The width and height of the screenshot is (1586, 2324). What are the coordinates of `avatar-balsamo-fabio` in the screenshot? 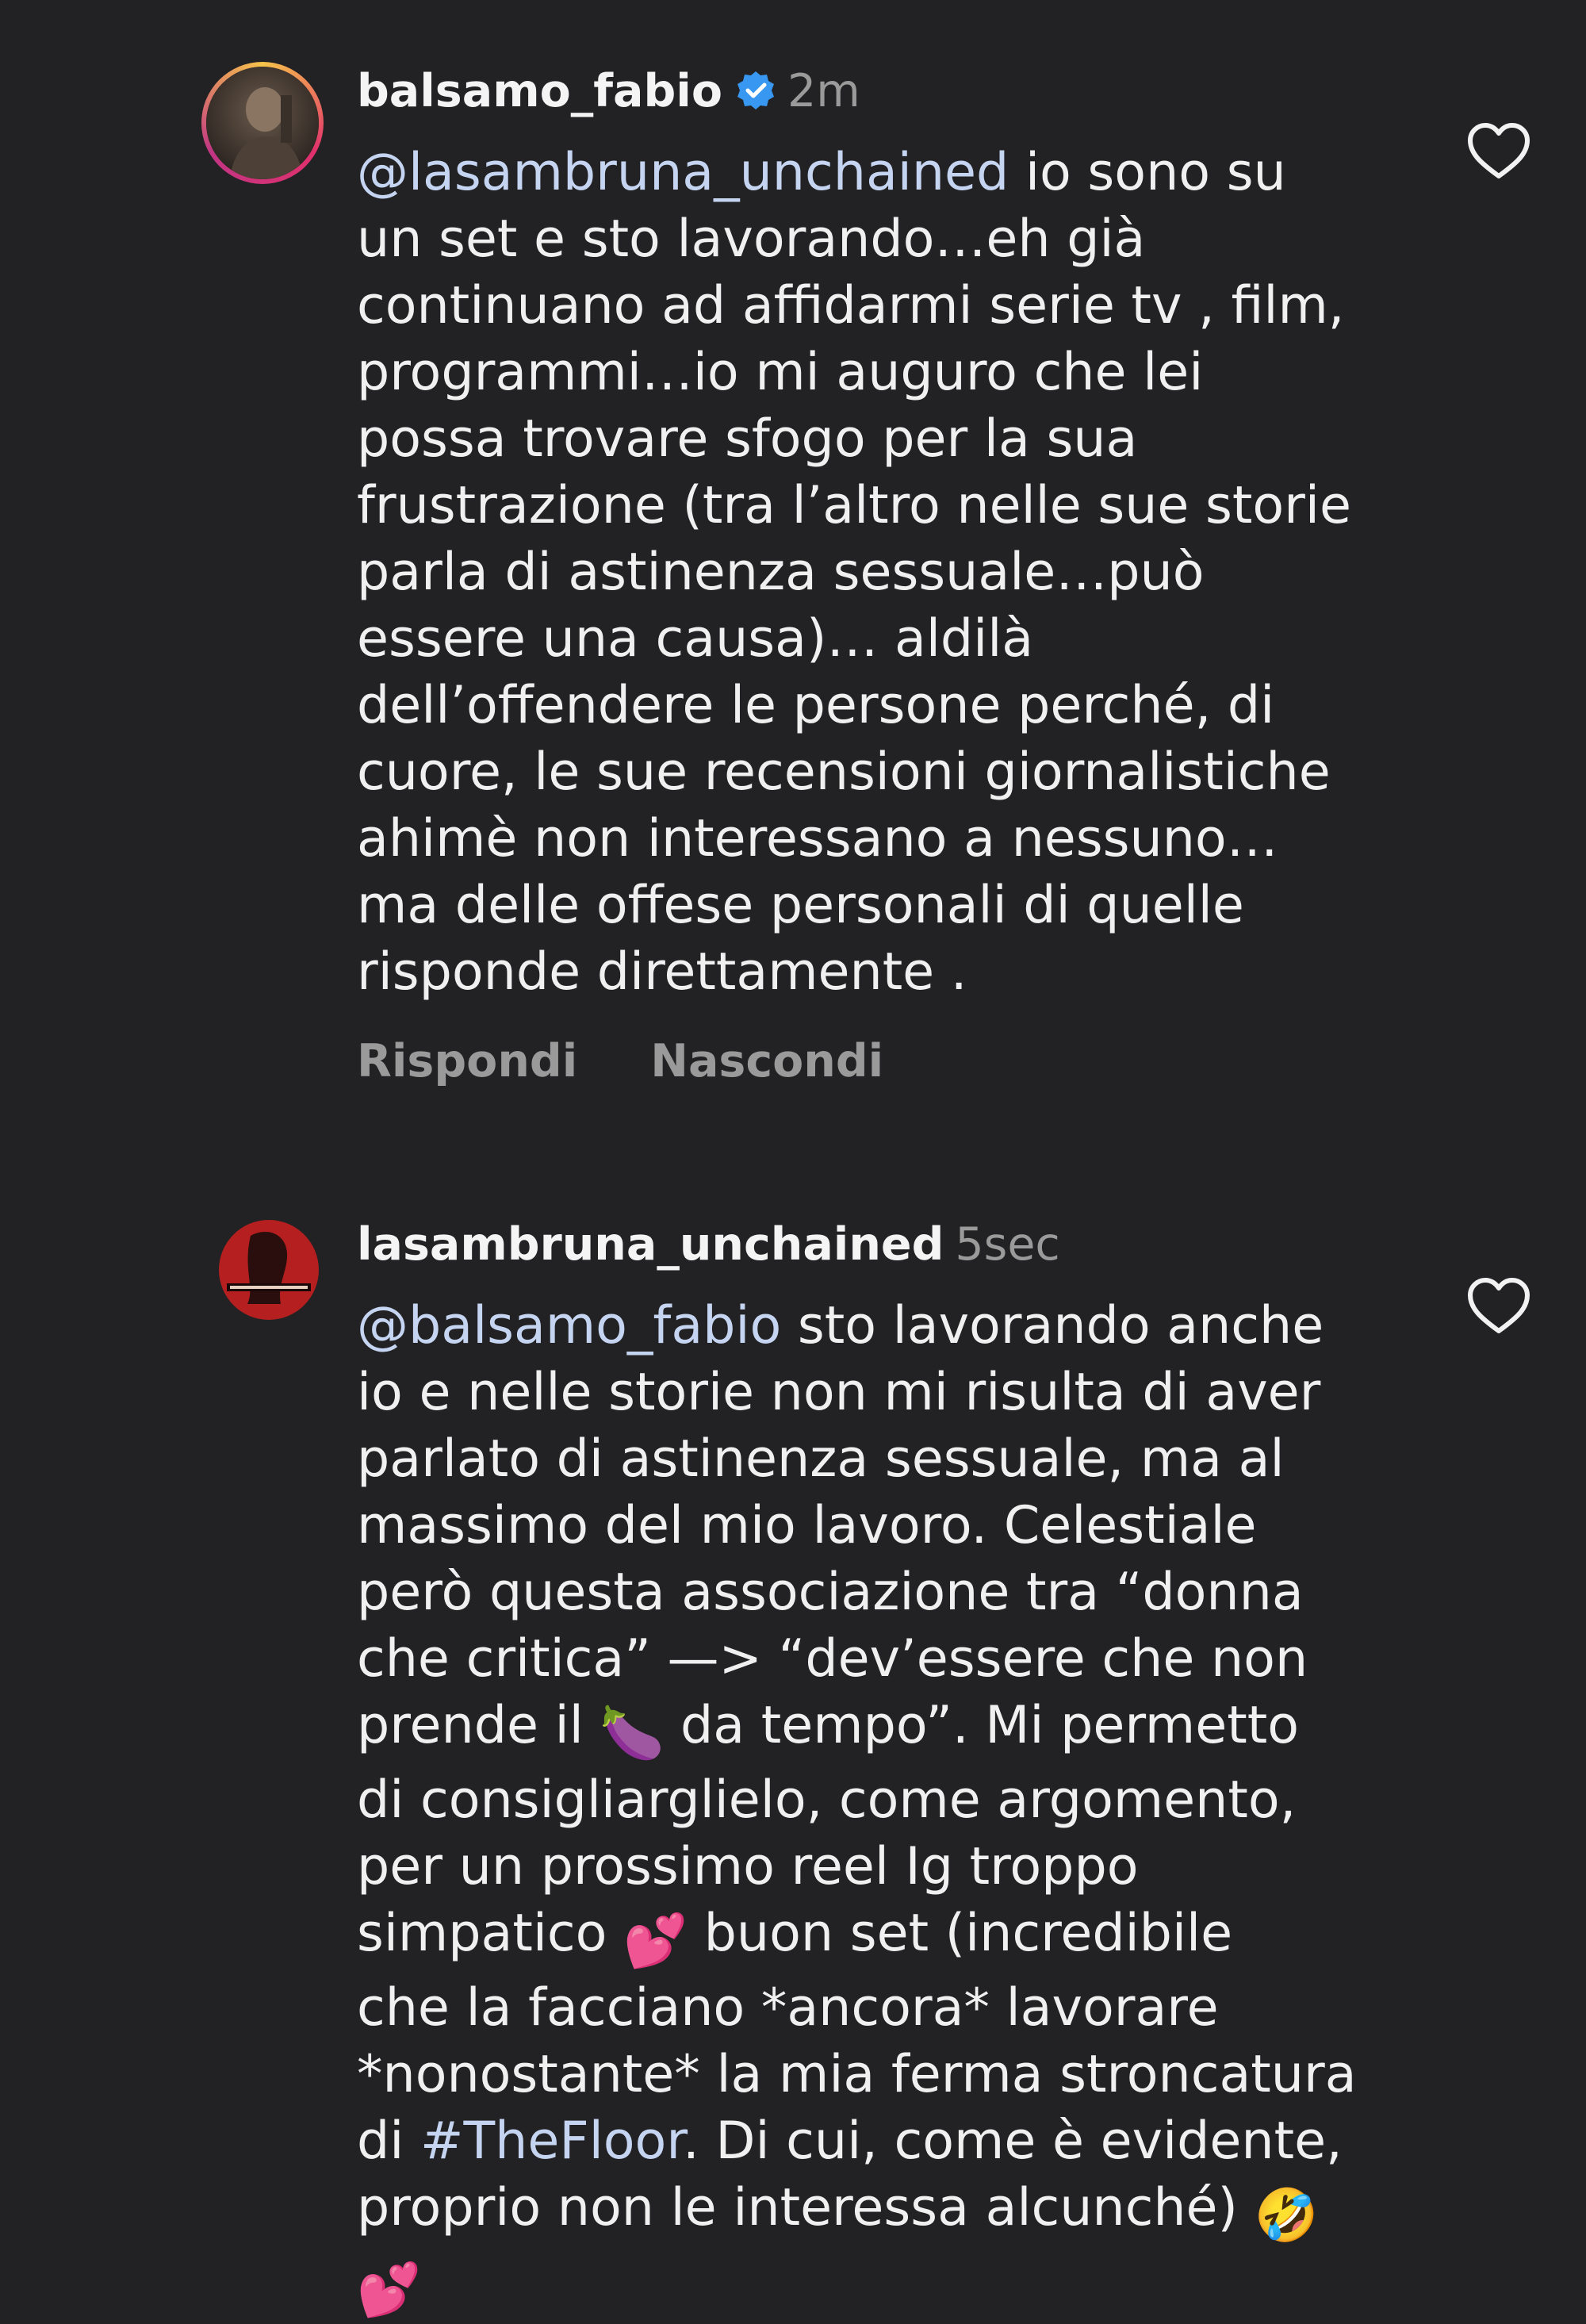 It's located at (262, 123).